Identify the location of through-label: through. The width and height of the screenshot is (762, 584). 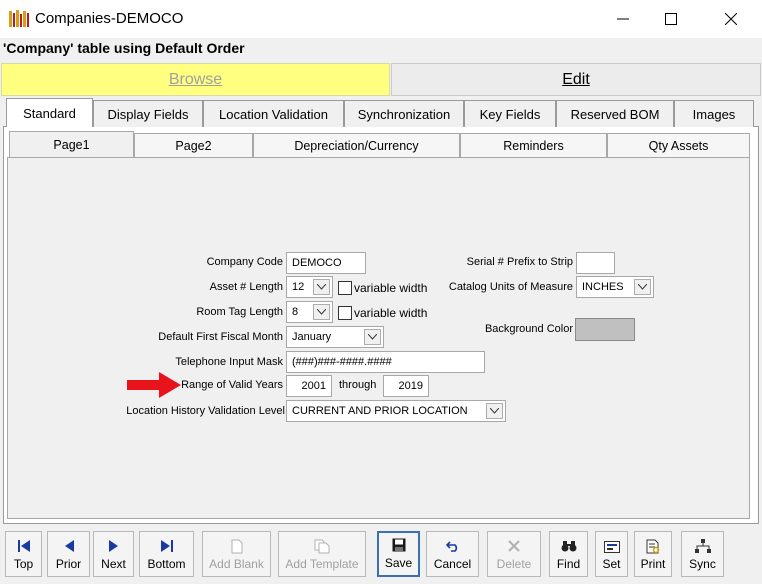
(358, 385).